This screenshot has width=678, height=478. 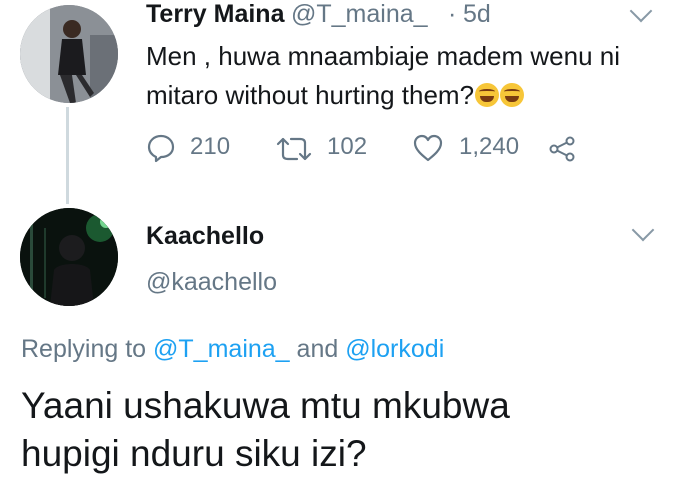 What do you see at coordinates (194, 453) in the screenshot?
I see `reply-text-line-2: hupigi nduru siku izi?` at bounding box center [194, 453].